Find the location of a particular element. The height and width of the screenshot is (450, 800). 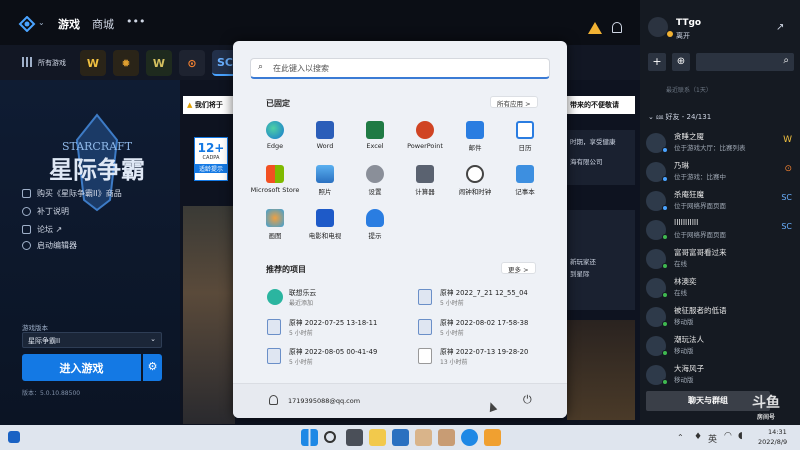

forums-link: 论坛 ↗ is located at coordinates (42, 229).